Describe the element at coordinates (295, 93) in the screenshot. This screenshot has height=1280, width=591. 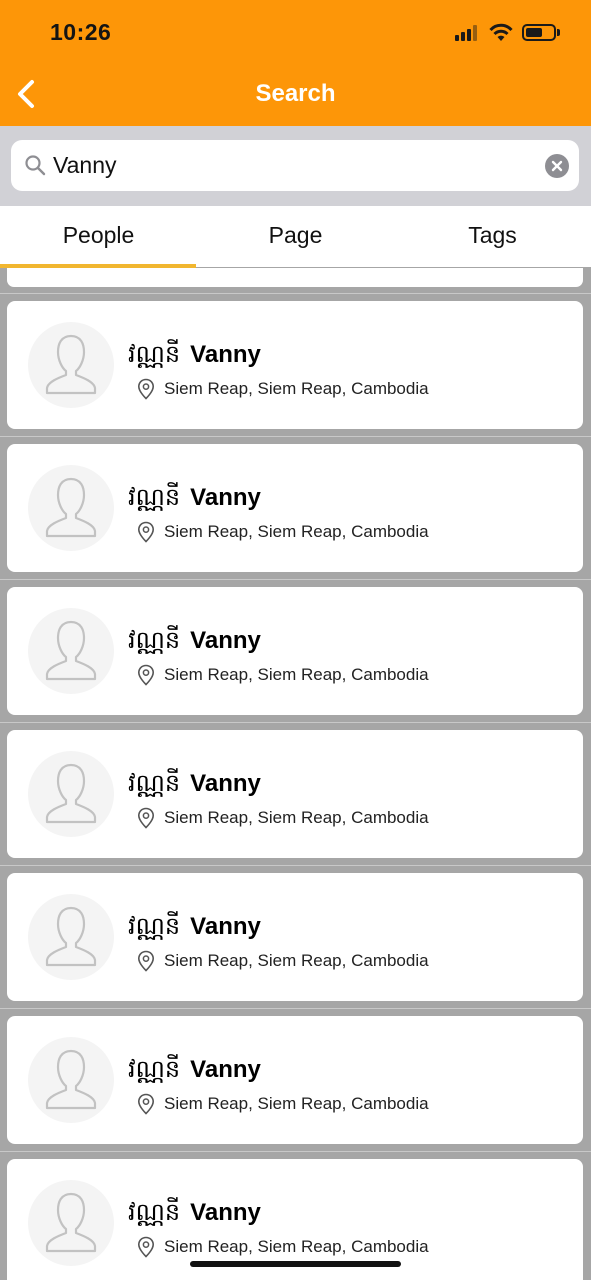
I see `page-title: Search` at that location.